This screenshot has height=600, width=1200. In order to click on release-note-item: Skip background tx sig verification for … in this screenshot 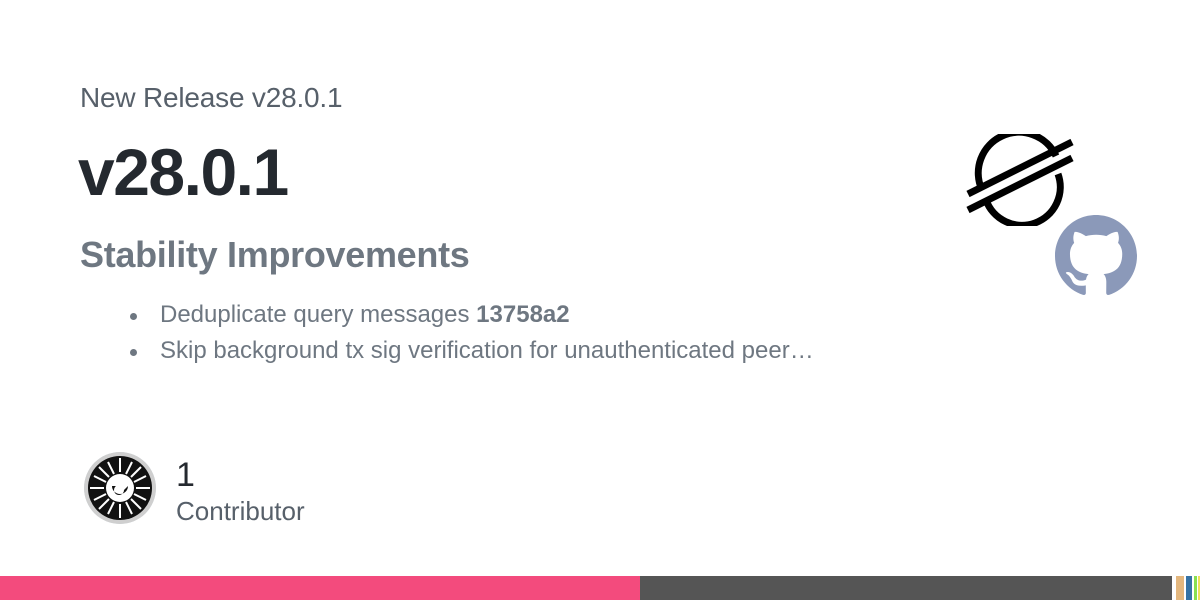, I will do `click(470, 354)`.